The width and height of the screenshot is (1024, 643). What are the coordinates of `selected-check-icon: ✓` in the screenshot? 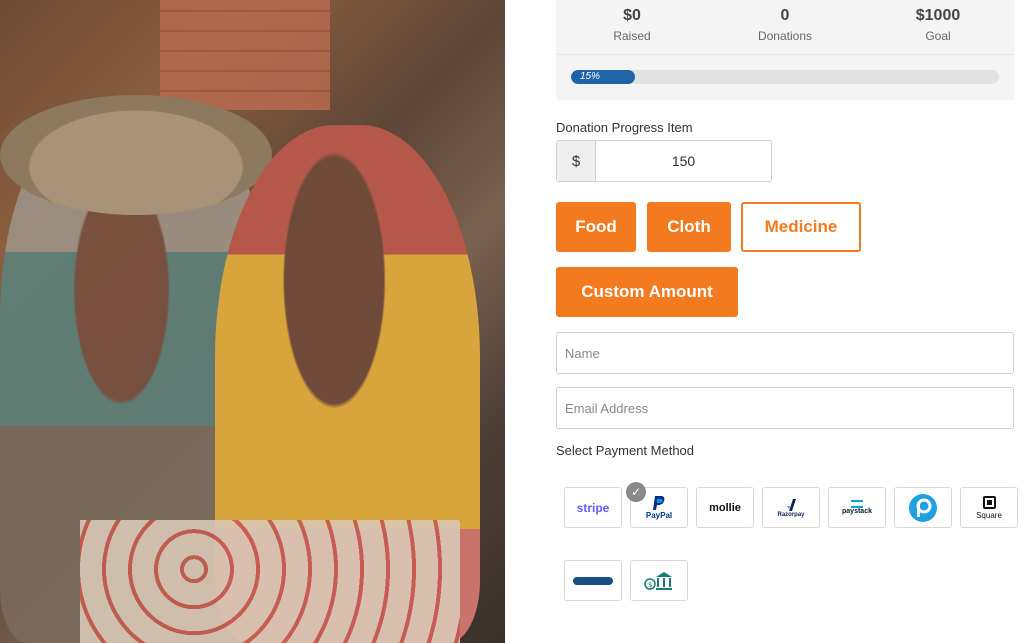 It's located at (636, 492).